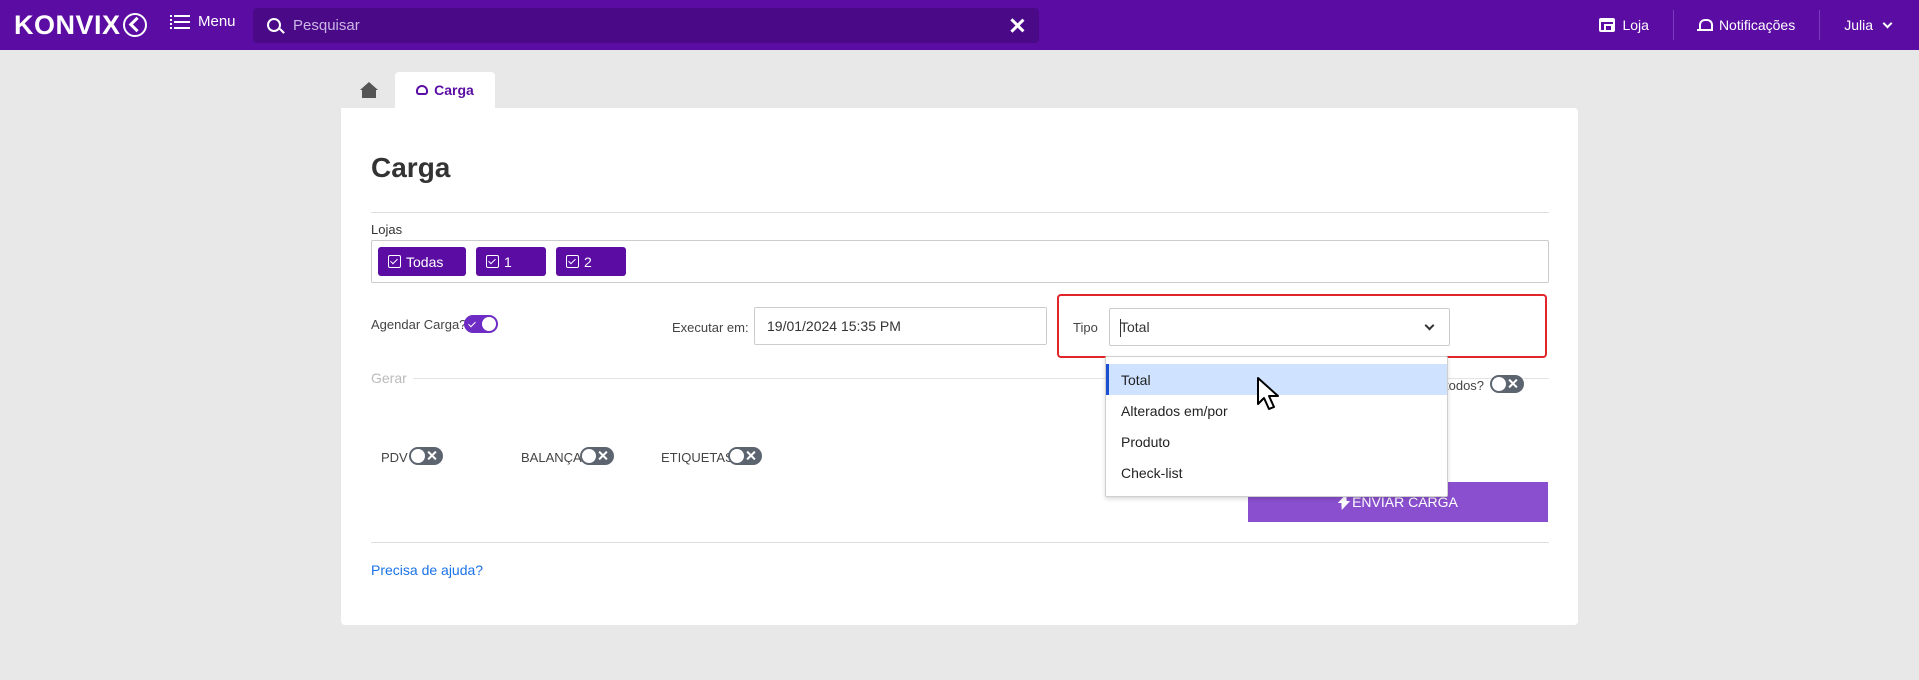 This screenshot has height=680, width=1919. I want to click on page-title: Carga, so click(411, 167).